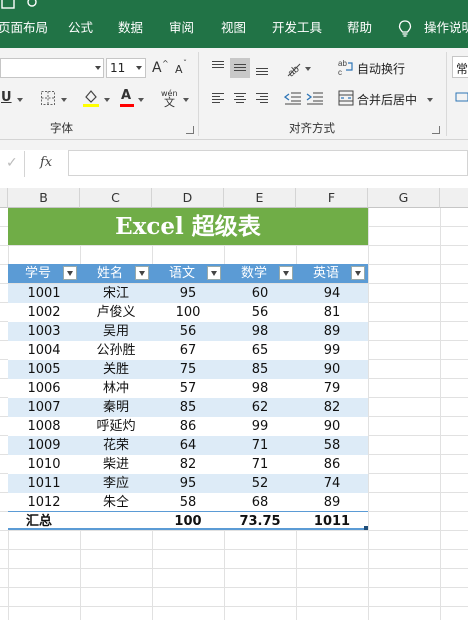 Image resolution: width=468 pixels, height=620 pixels. Describe the element at coordinates (116, 198) in the screenshot. I see `column-header-c: C` at that location.